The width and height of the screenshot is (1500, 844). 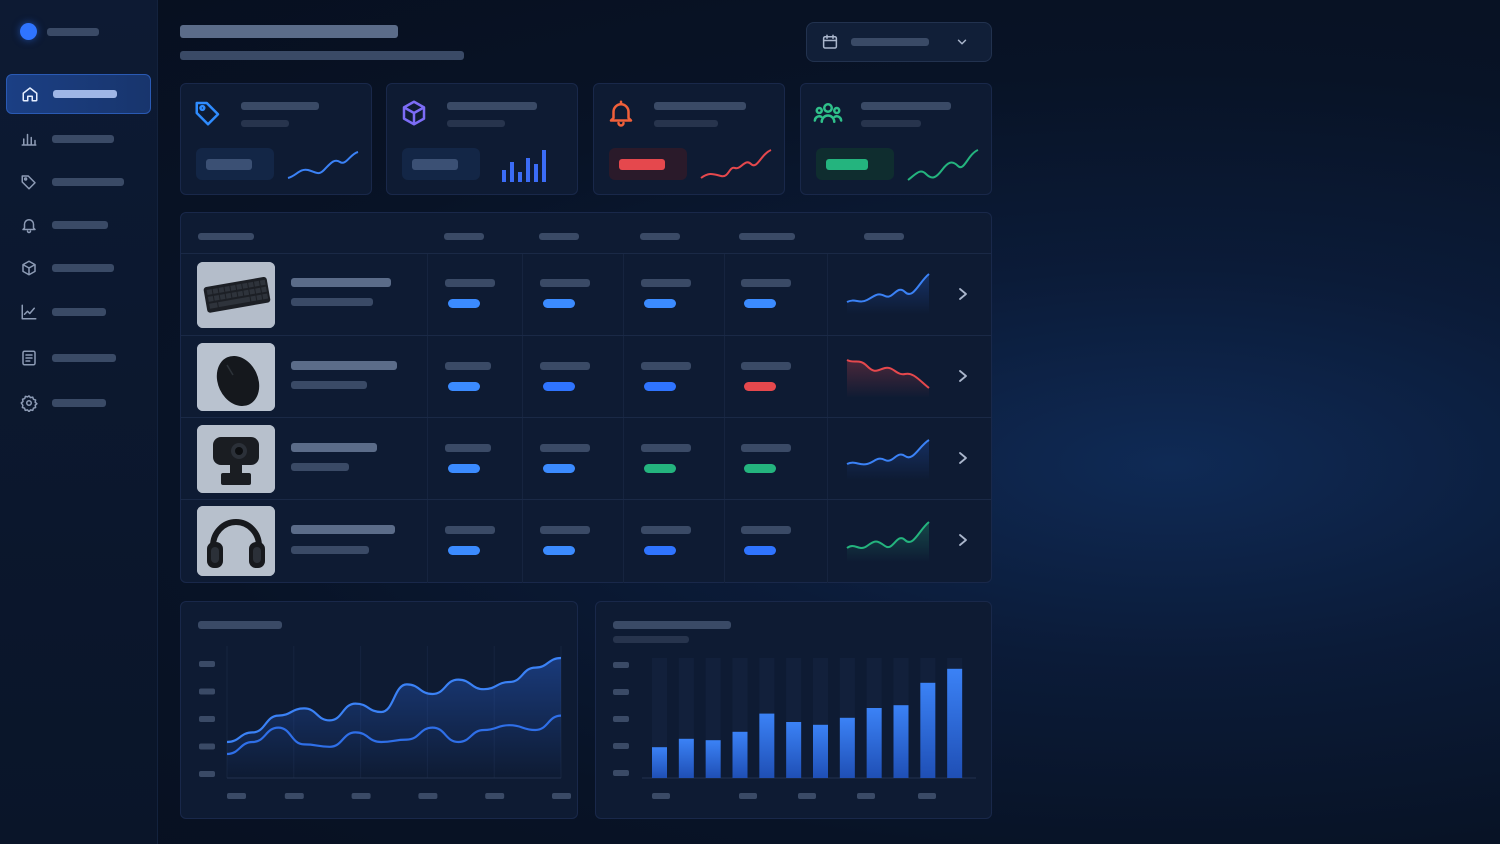 What do you see at coordinates (265, 123) in the screenshot?
I see `kpi-subtitle-placeholder` at bounding box center [265, 123].